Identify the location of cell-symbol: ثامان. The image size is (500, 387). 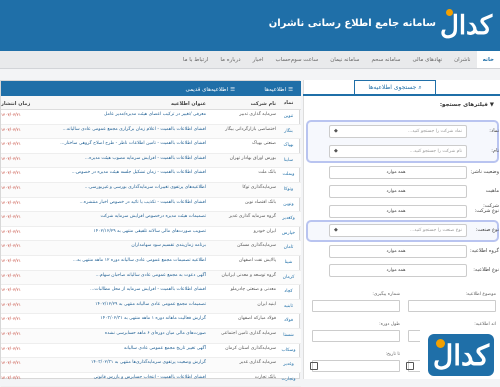
(288, 248).